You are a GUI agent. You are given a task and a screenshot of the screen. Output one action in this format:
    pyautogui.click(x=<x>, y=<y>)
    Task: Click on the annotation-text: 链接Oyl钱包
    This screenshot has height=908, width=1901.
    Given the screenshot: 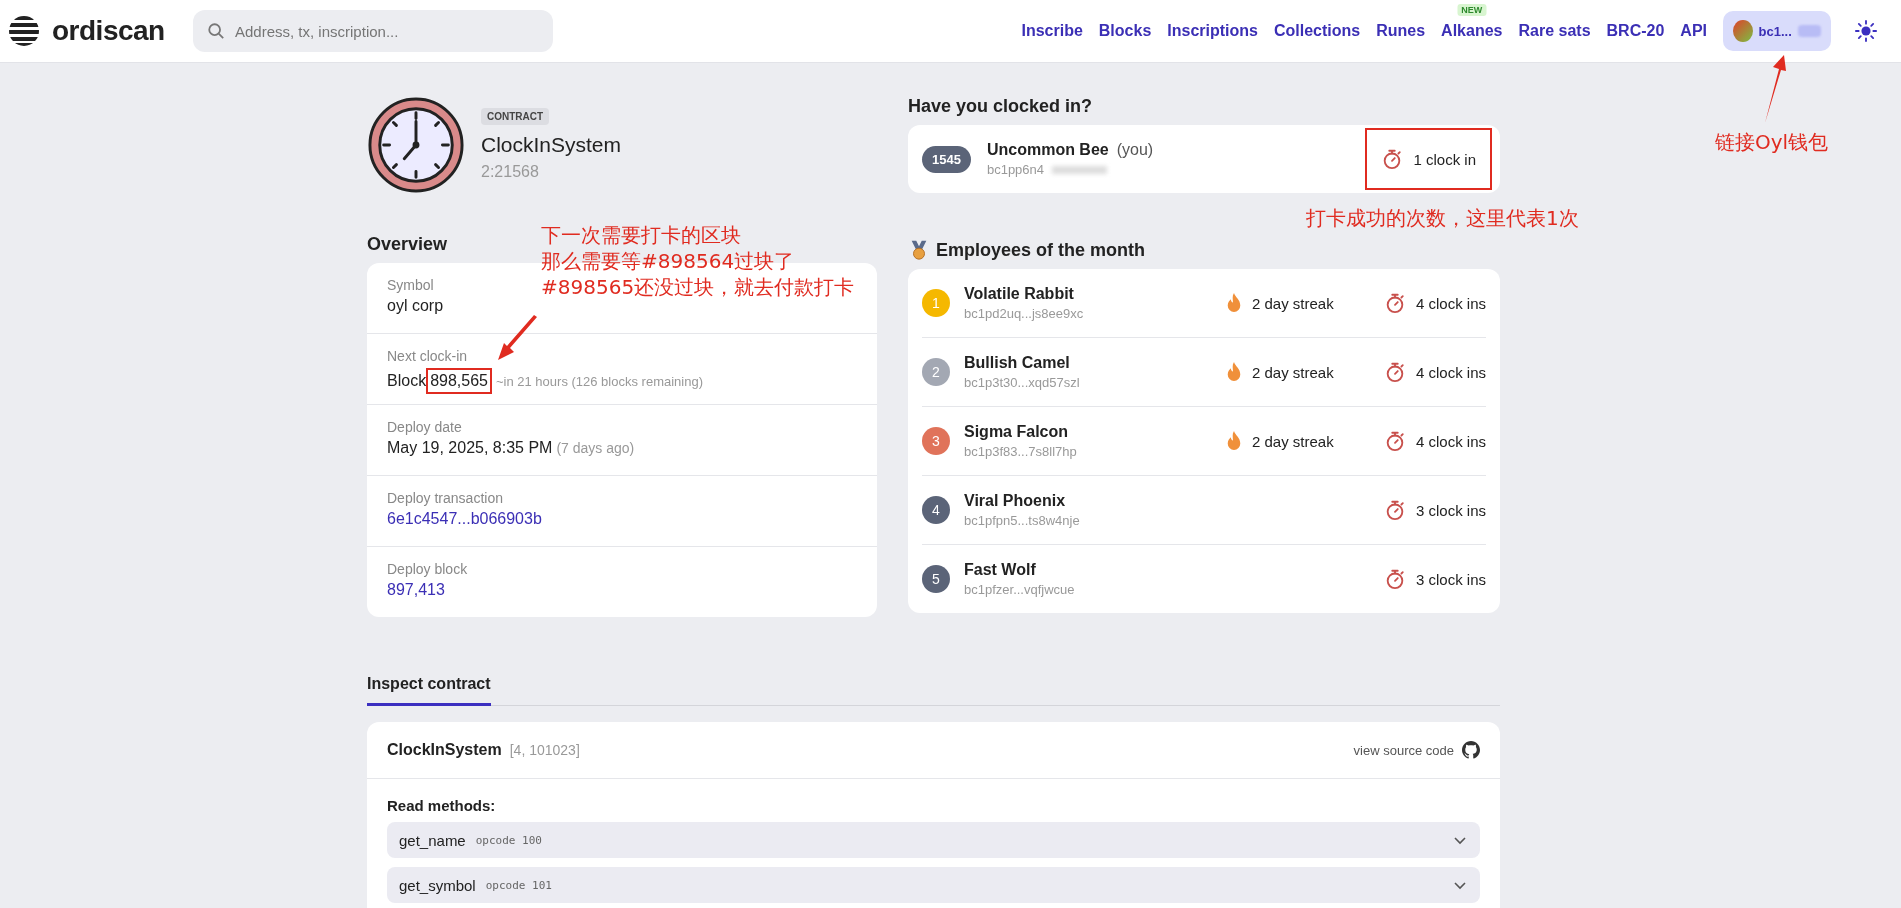 What is the action you would take?
    pyautogui.click(x=1772, y=142)
    